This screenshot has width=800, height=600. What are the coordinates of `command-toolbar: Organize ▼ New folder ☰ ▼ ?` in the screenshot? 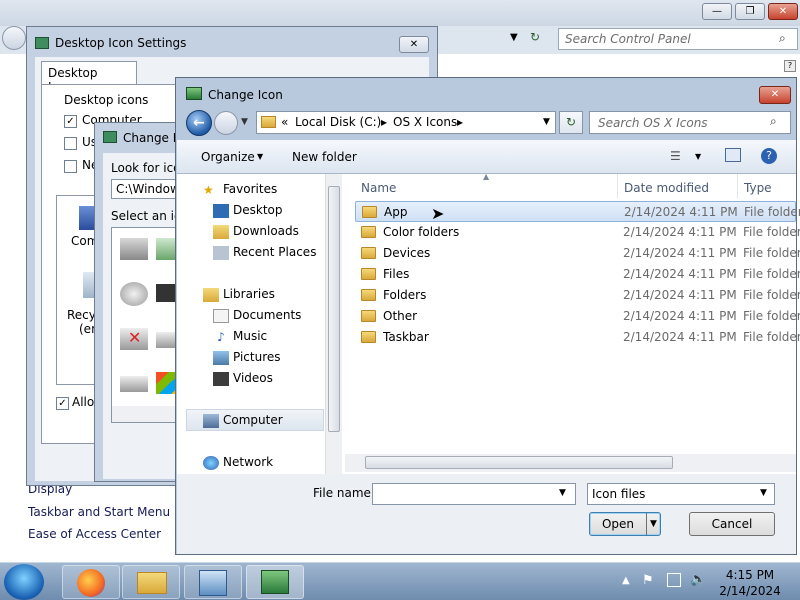 It's located at (486, 157).